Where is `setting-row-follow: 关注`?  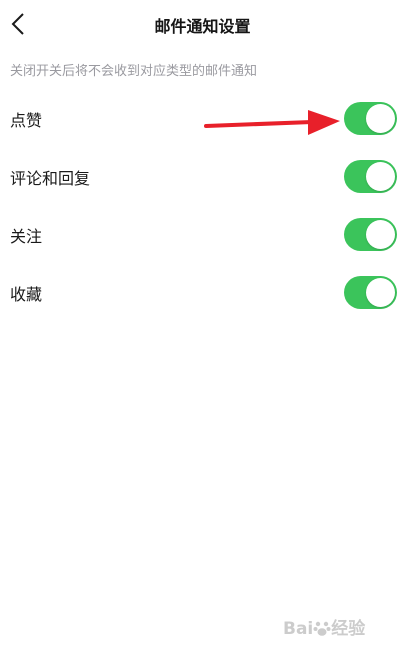
setting-row-follow: 关注 is located at coordinates (202, 234).